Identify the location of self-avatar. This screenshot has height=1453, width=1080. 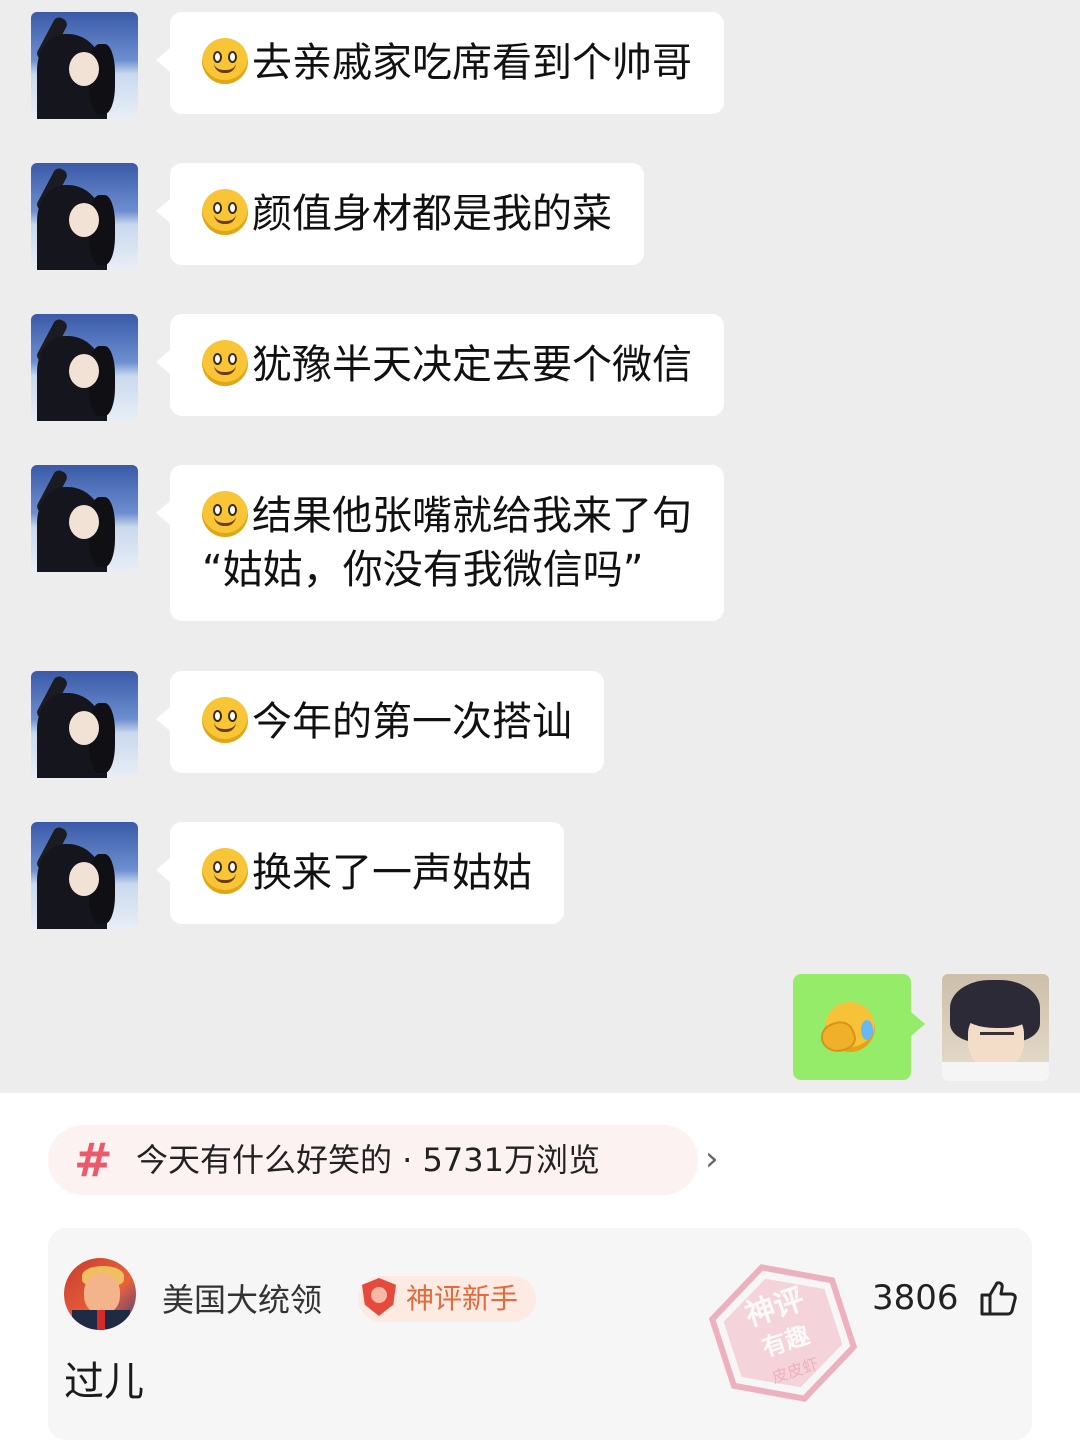
(995, 1027).